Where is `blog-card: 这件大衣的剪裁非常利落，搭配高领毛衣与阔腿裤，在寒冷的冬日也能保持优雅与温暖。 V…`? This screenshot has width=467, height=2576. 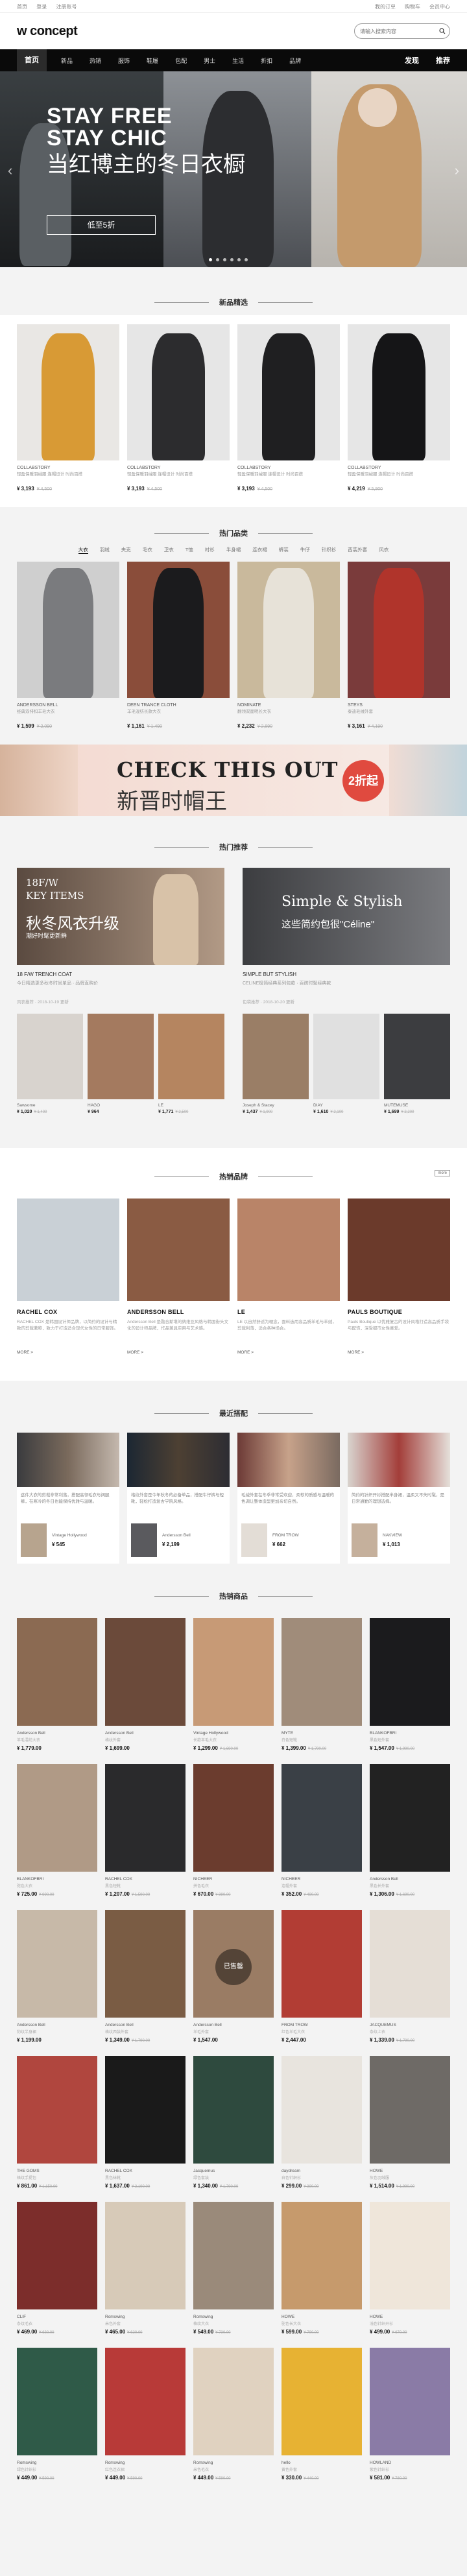 blog-card: 这件大衣的剪裁非常利落，搭配高领毛衣与阔腿裤，在寒冷的冬日也能保持优雅与温暖。 V… is located at coordinates (68, 1498).